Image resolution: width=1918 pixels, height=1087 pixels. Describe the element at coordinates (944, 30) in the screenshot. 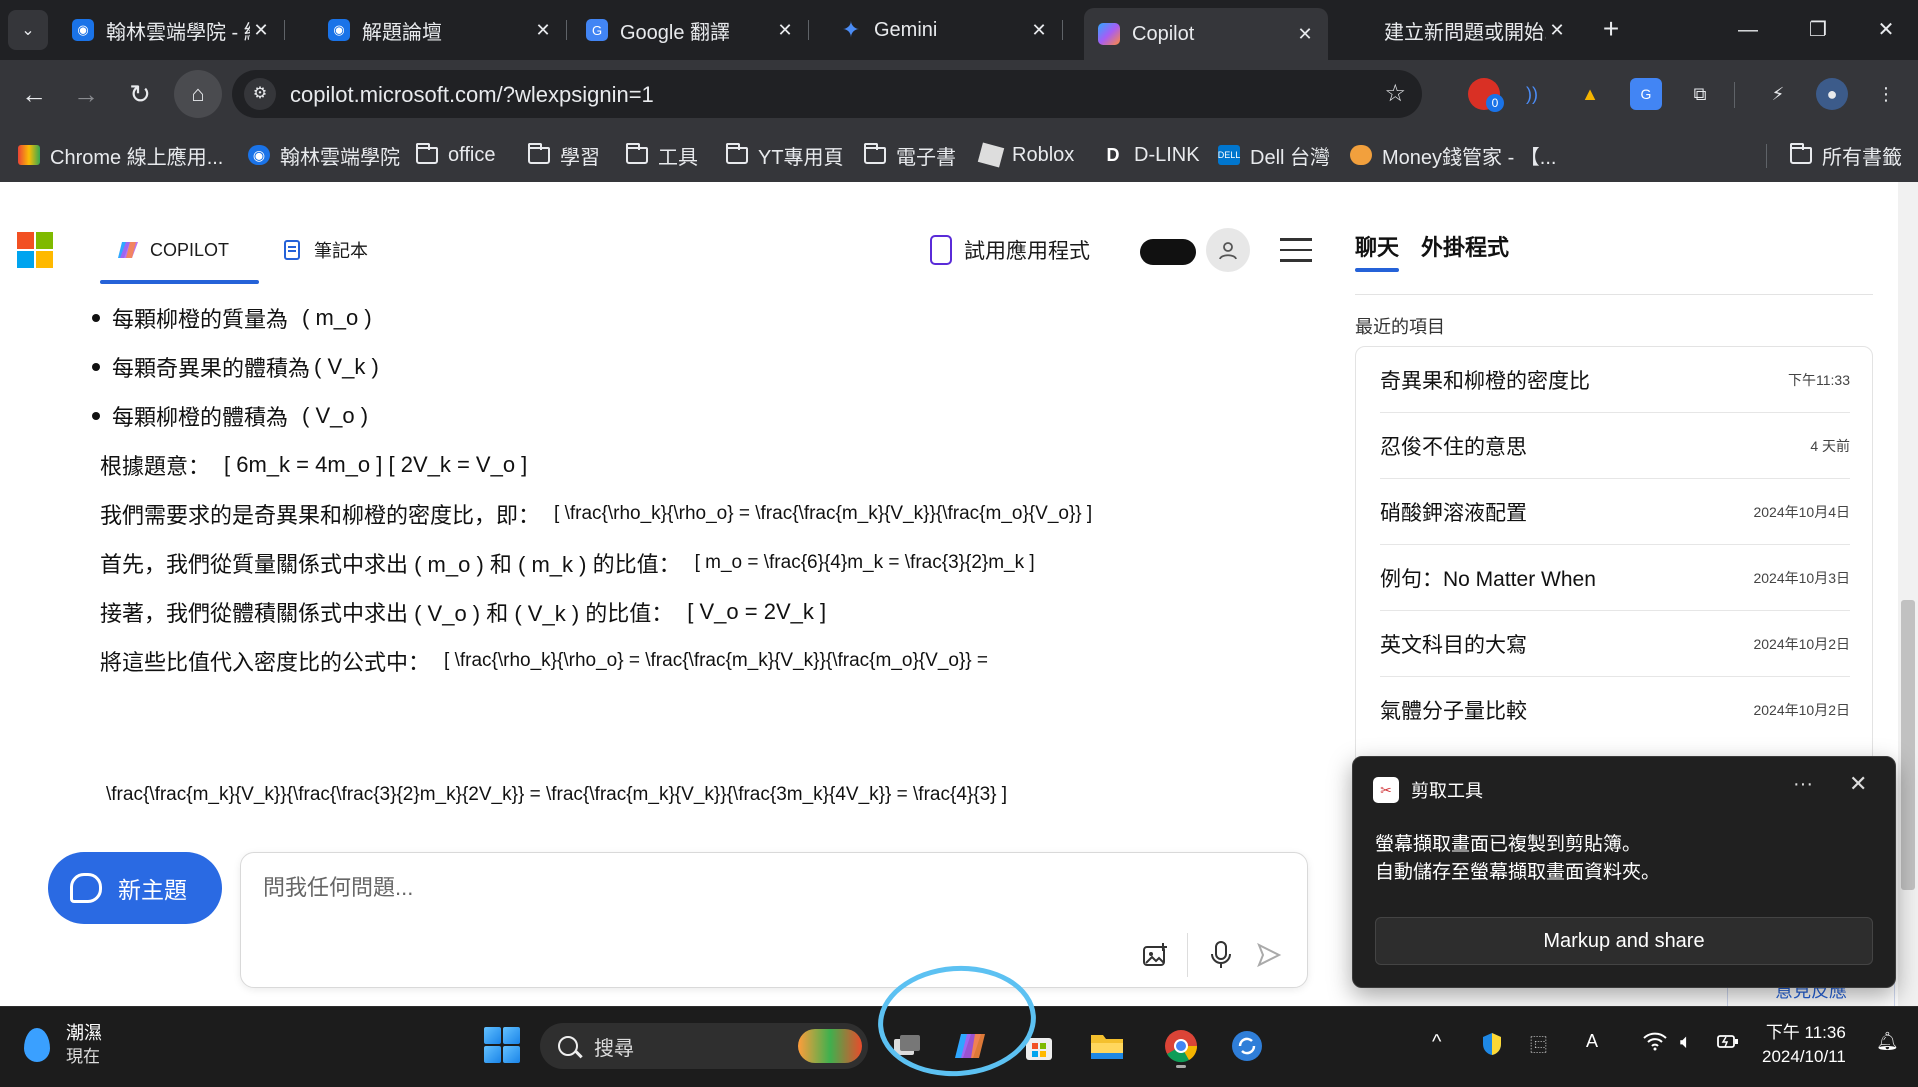

I see `tab-gemini: ✦ Gemini ✕` at that location.